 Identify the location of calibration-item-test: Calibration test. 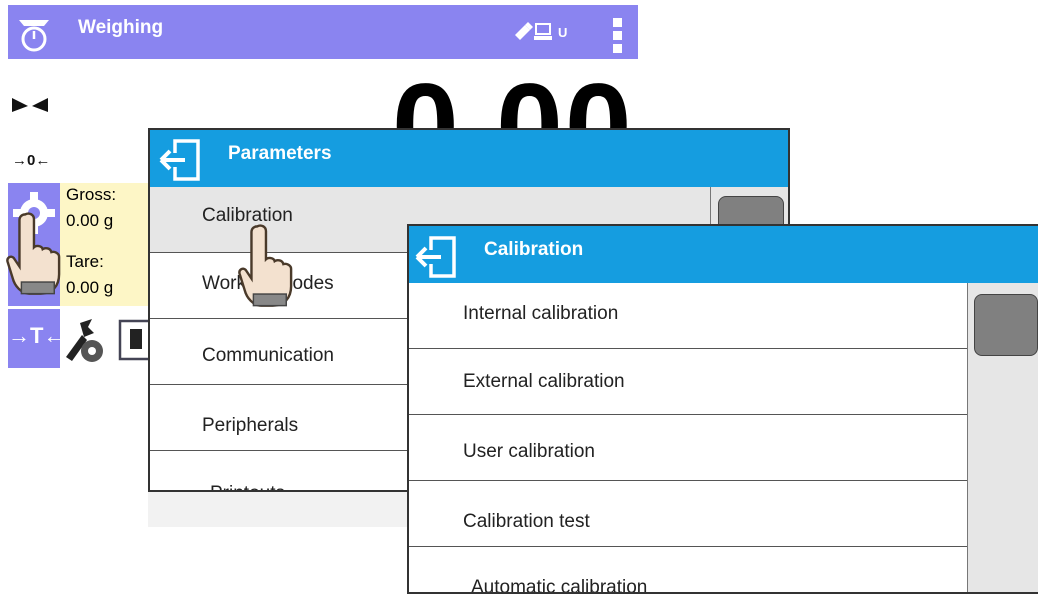
(688, 514).